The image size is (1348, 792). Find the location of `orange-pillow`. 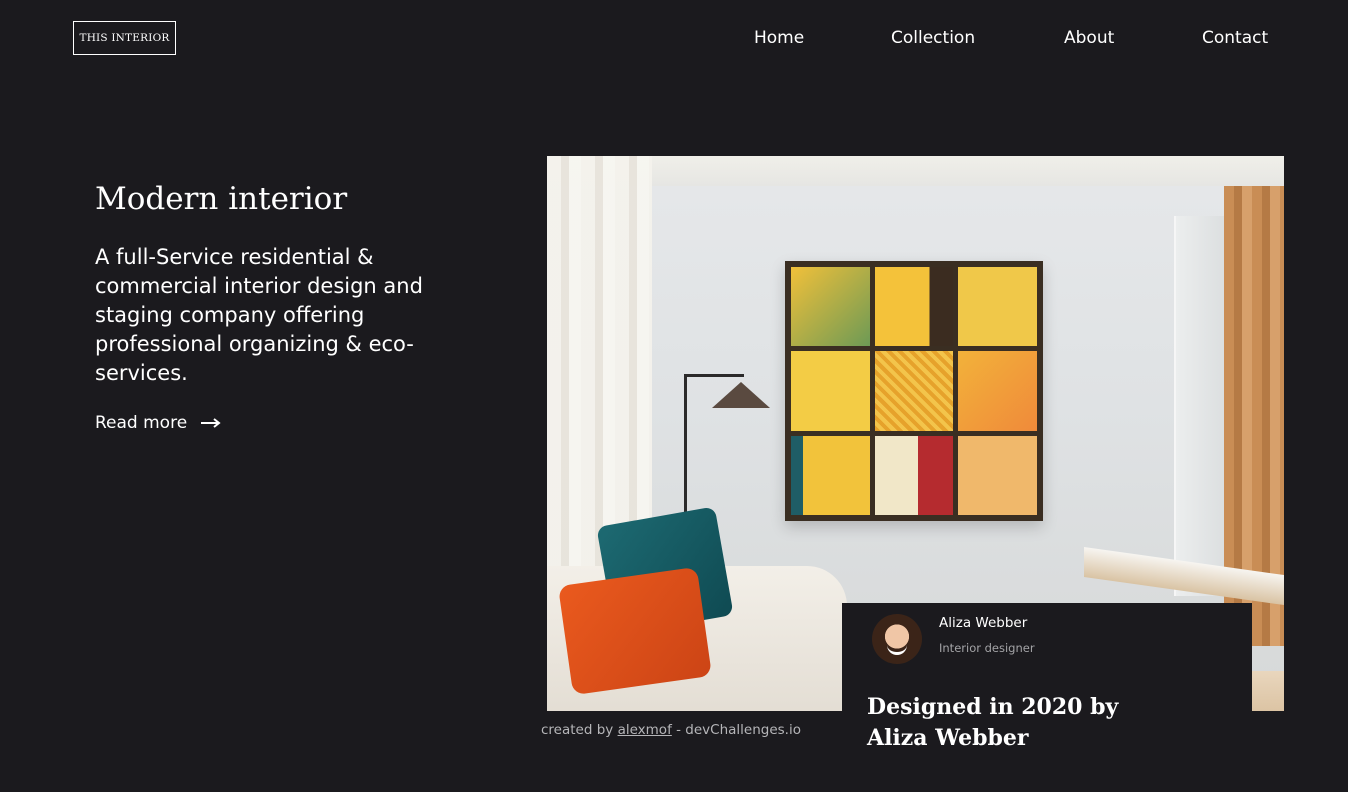

orange-pillow is located at coordinates (635, 631).